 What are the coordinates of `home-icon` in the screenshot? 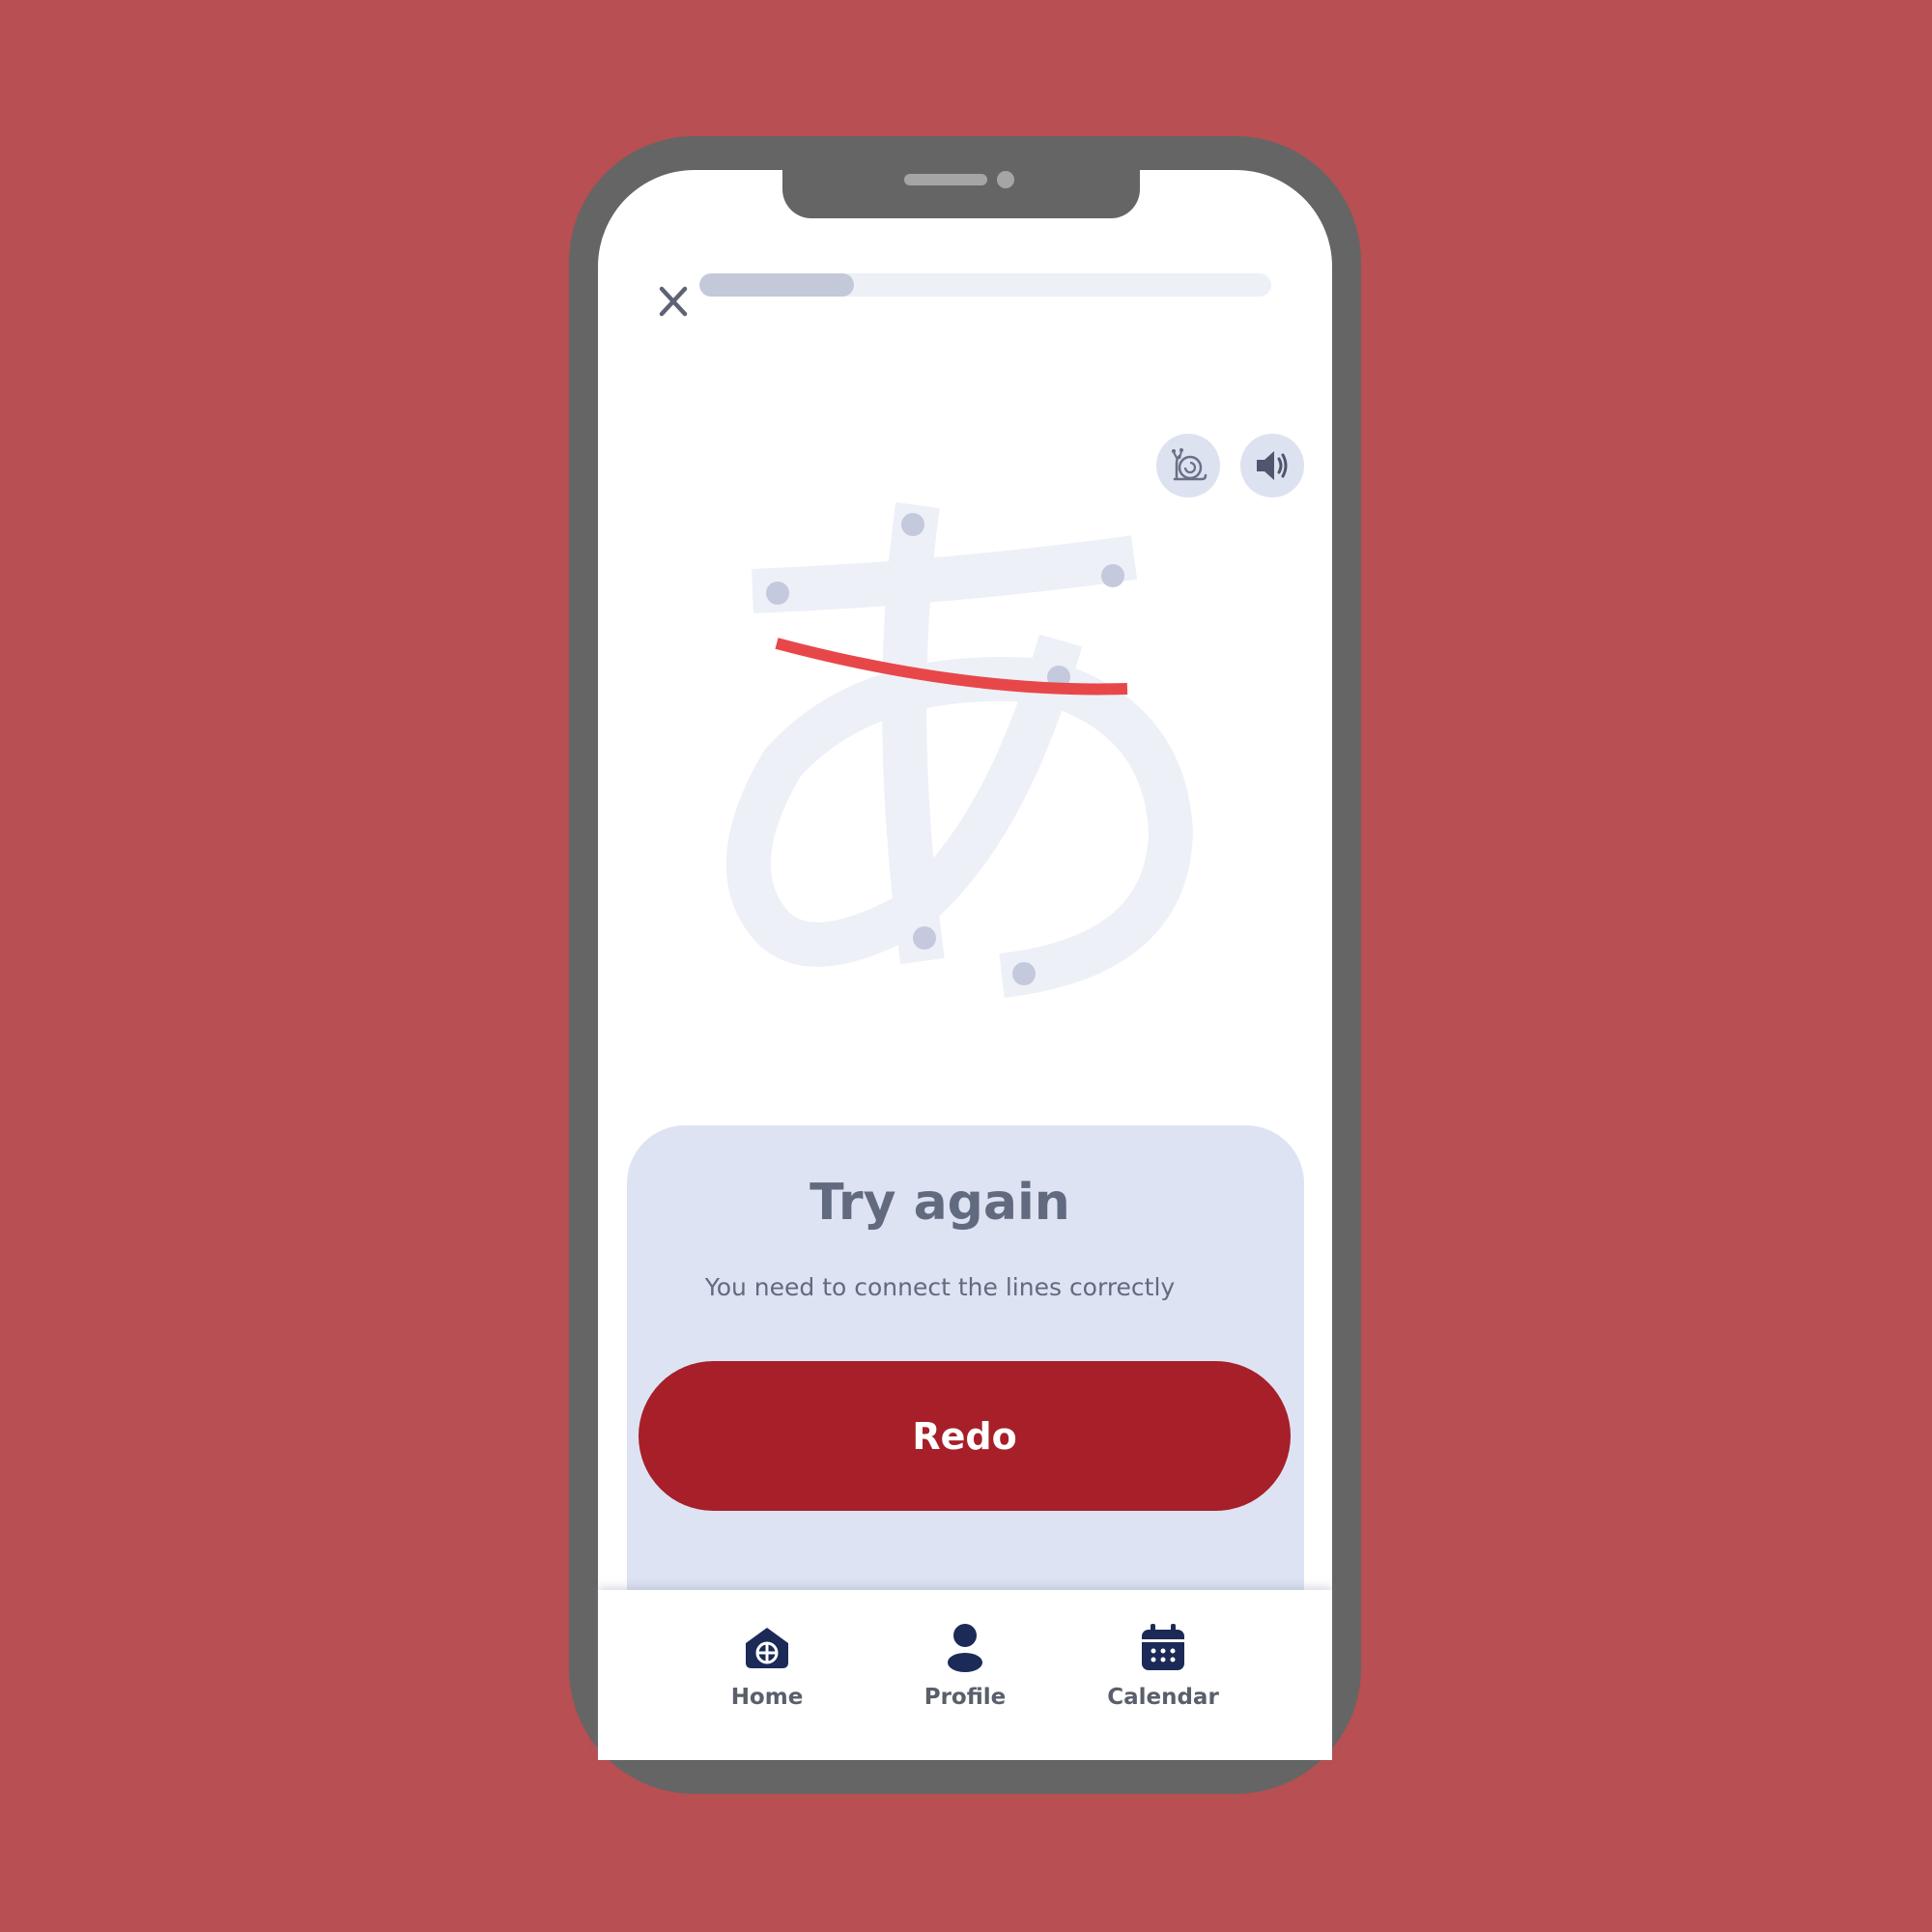 It's located at (767, 1647).